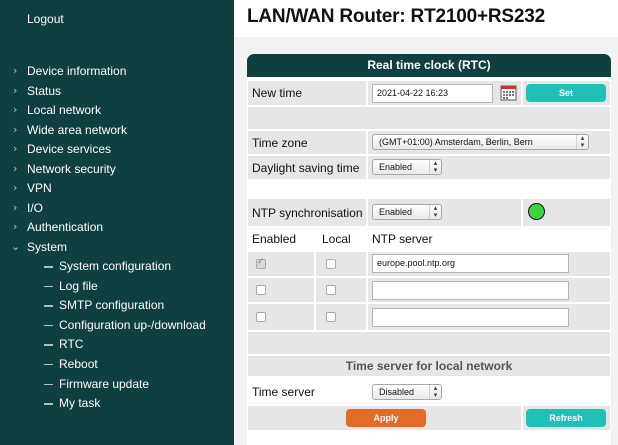 The width and height of the screenshot is (618, 445). Describe the element at coordinates (117, 326) in the screenshot. I see `subnav-item-configuration-updownload: Configuration up-/download` at that location.